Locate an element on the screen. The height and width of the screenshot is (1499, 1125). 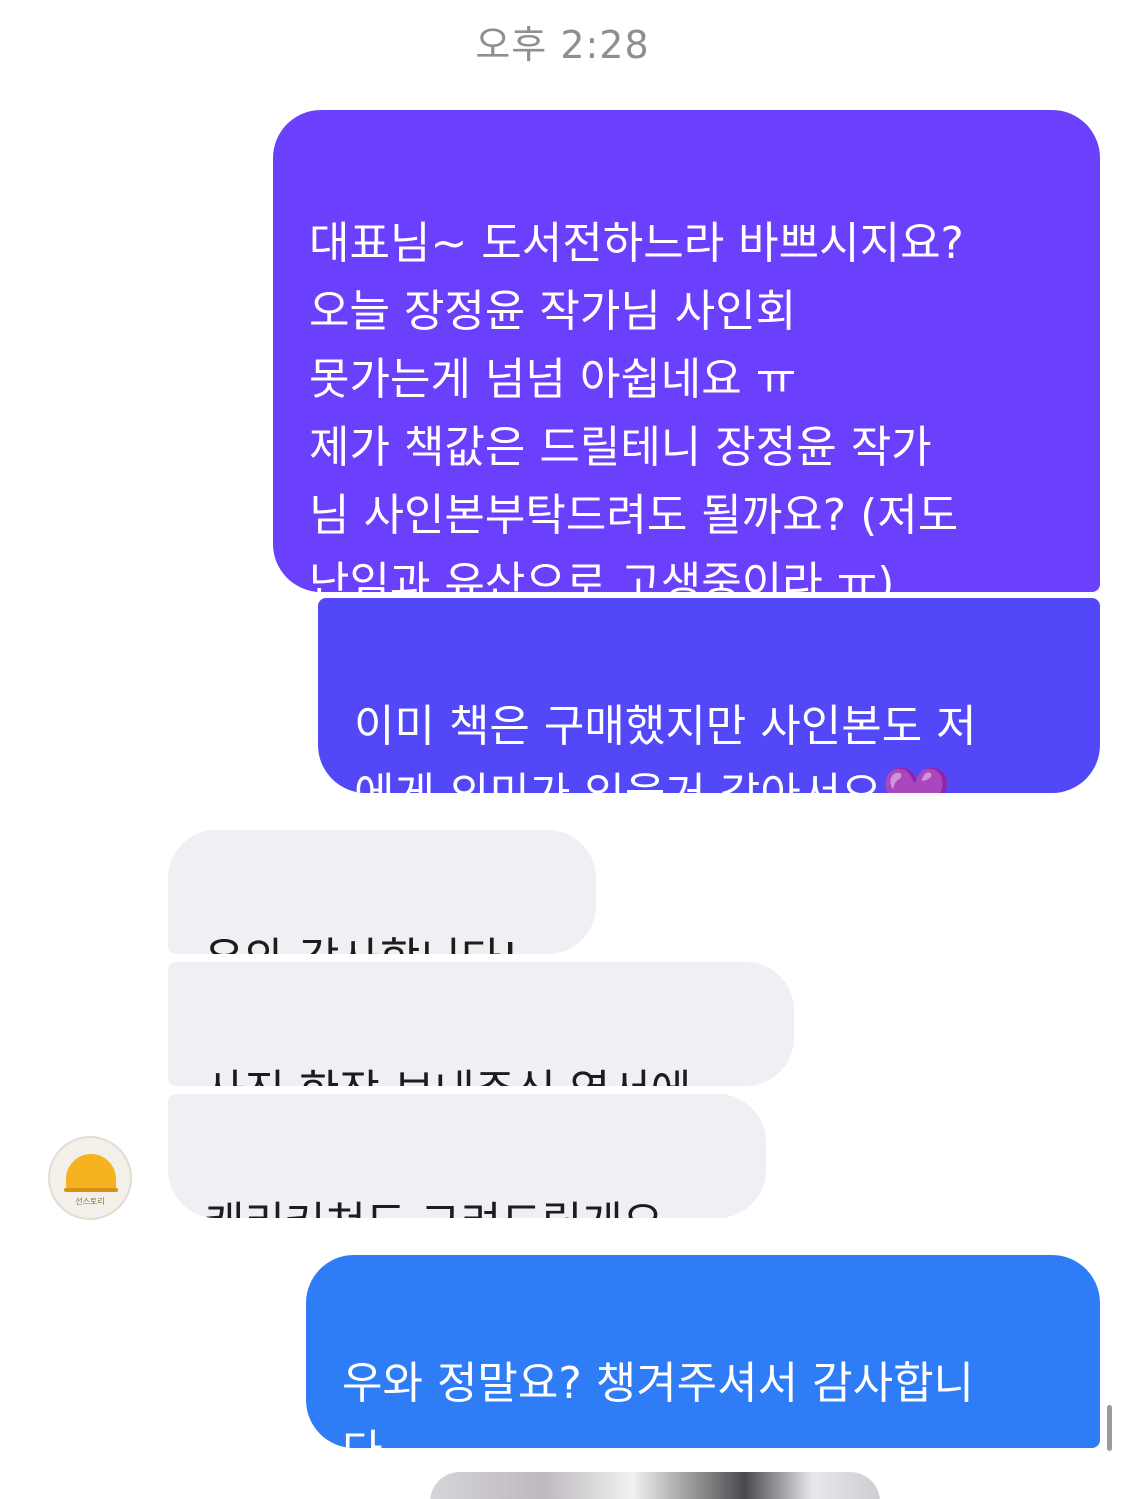
sender-avatar: 선스토리 is located at coordinates (90, 1178).